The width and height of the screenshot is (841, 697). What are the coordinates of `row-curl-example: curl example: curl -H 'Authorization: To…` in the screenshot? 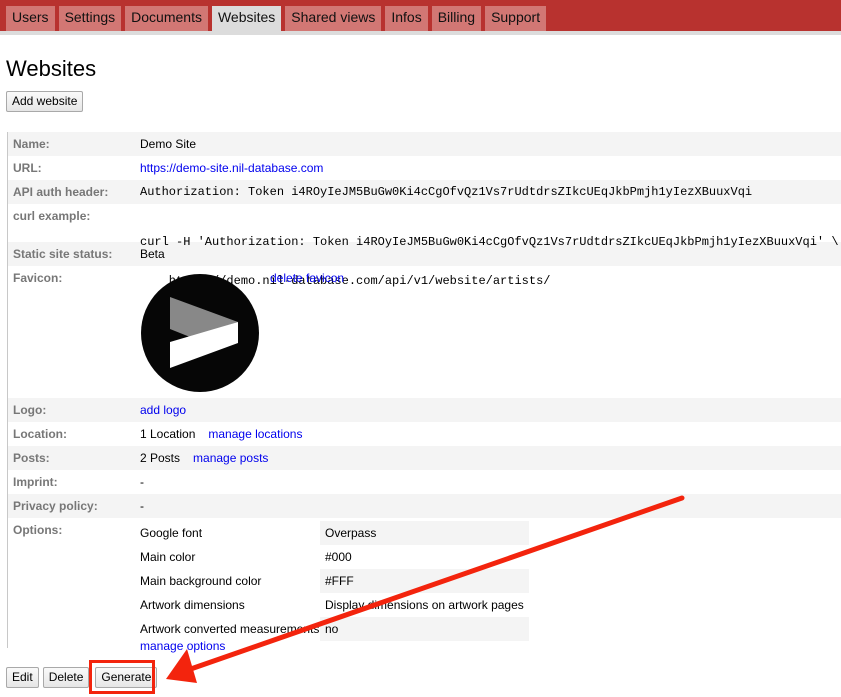 It's located at (424, 246).